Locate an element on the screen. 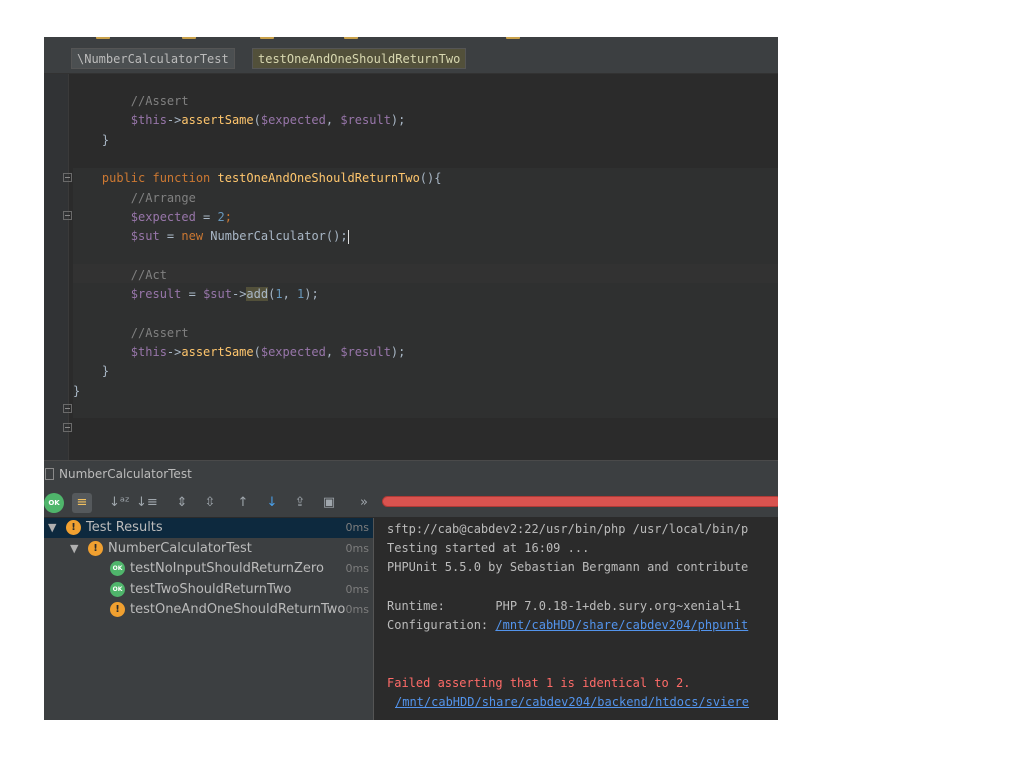  show-passed-icon: OK is located at coordinates (54, 503).